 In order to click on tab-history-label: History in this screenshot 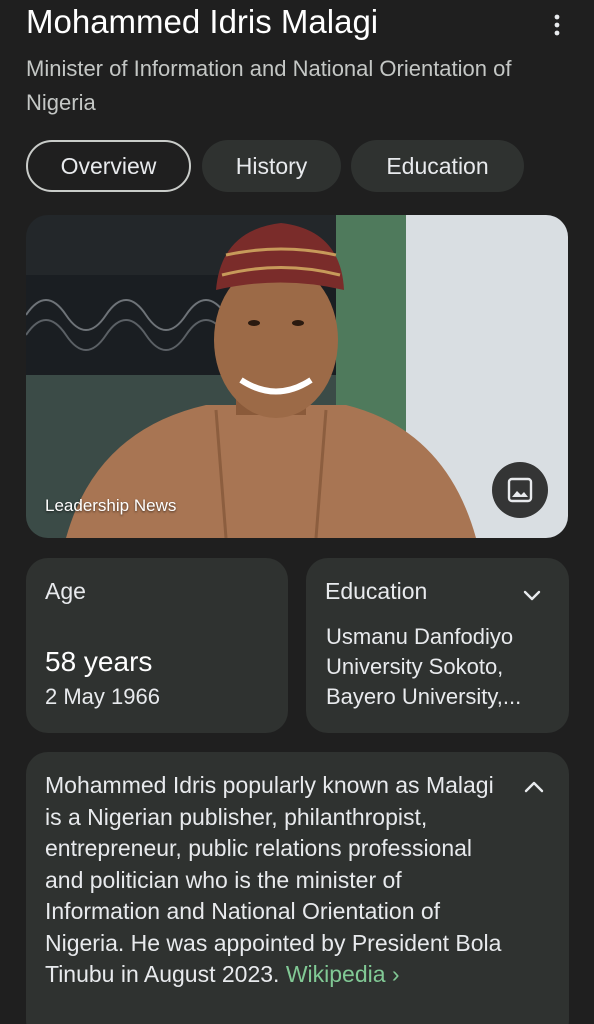, I will do `click(271, 165)`.